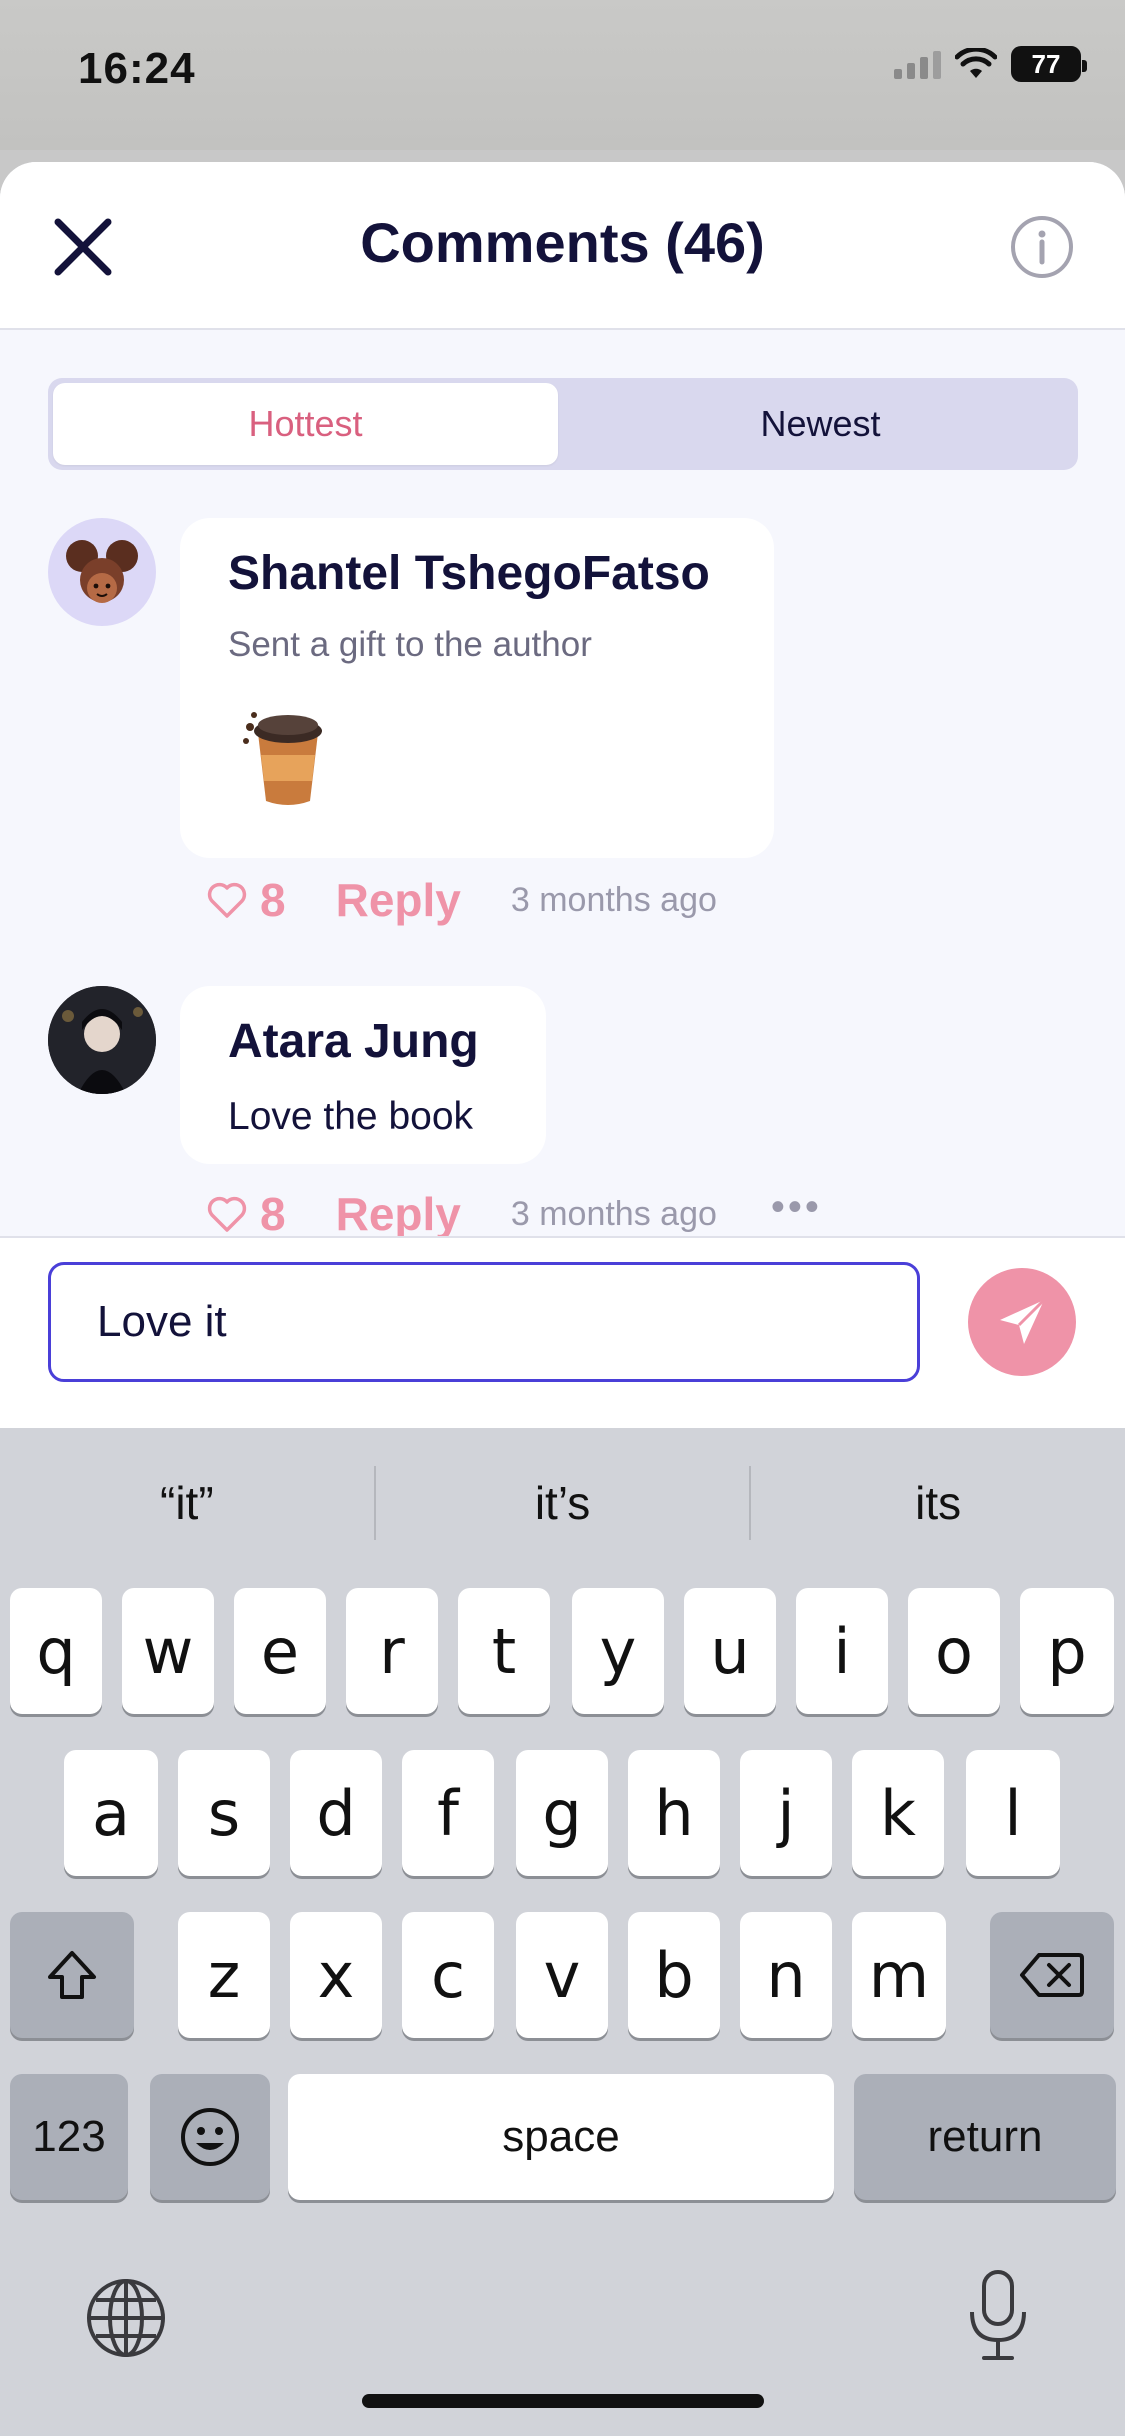 This screenshot has height=2436, width=1125. What do you see at coordinates (336, 1975) in the screenshot?
I see `key-x: x` at bounding box center [336, 1975].